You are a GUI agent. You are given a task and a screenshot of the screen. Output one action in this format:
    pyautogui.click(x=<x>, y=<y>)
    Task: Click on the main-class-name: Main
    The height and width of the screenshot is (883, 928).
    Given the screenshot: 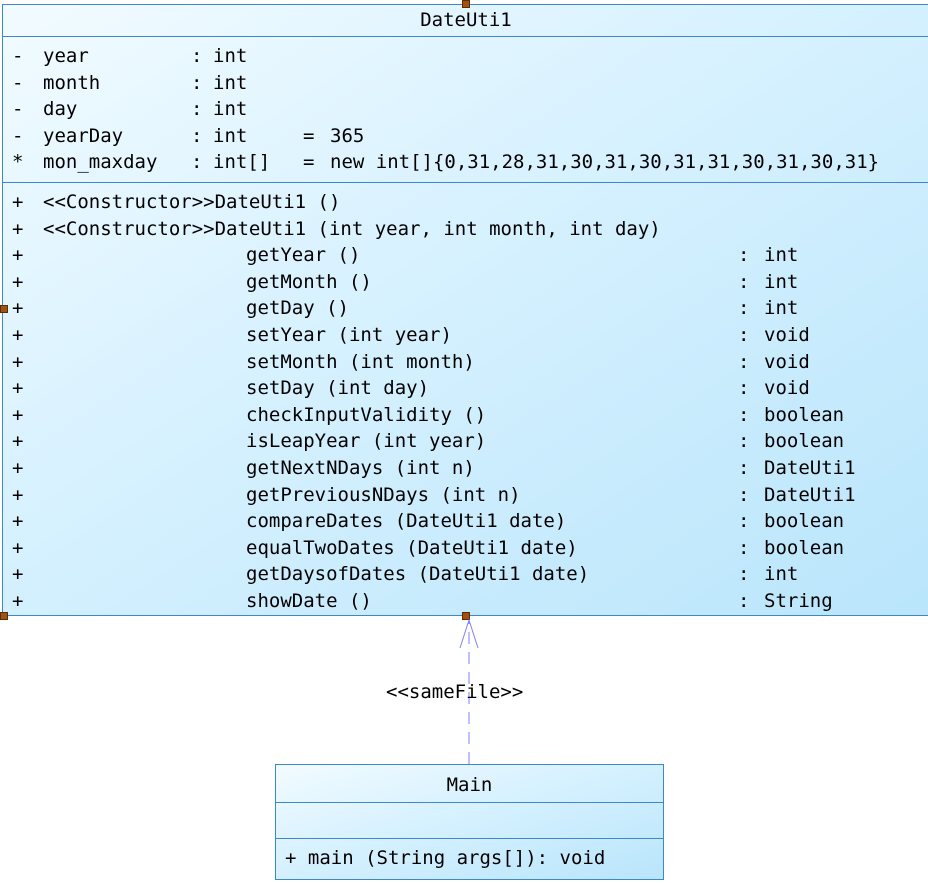 What is the action you would take?
    pyautogui.click(x=469, y=784)
    